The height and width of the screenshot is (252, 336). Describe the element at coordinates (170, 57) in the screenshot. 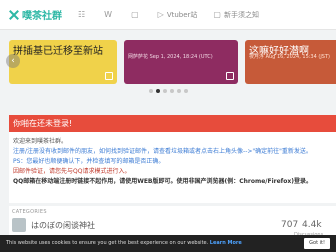

I see `slide-meta: 网萨萨花 Sep 1, 2024, 18:24 (UTC)` at that location.